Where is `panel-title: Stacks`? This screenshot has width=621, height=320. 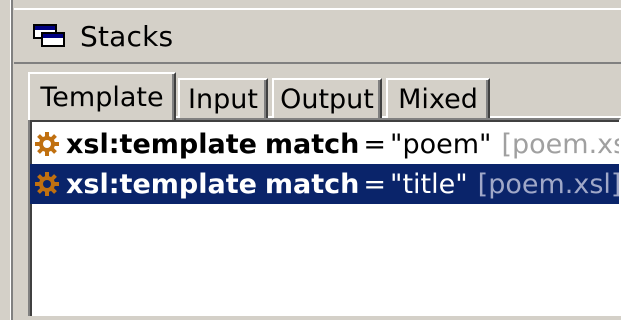 panel-title: Stacks is located at coordinates (127, 36).